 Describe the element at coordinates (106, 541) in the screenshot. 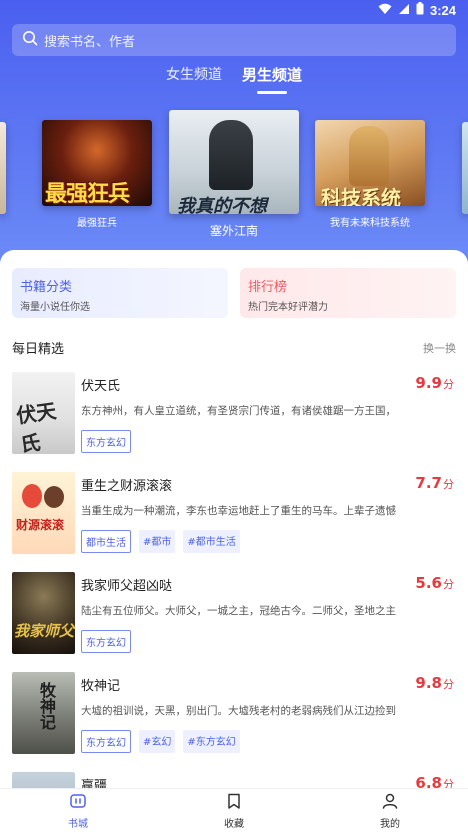

I see `category-tag: 都市生活` at that location.